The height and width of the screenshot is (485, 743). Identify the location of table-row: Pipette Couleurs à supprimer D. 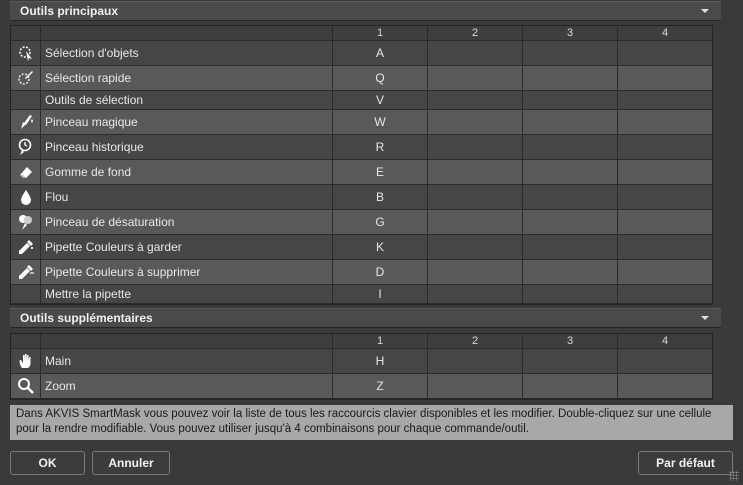
(361, 272).